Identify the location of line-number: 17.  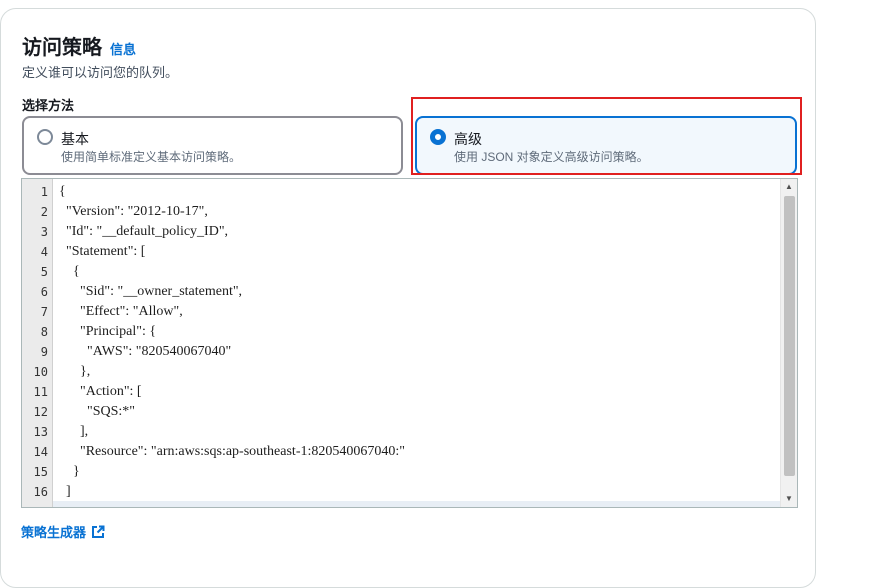
(35, 504).